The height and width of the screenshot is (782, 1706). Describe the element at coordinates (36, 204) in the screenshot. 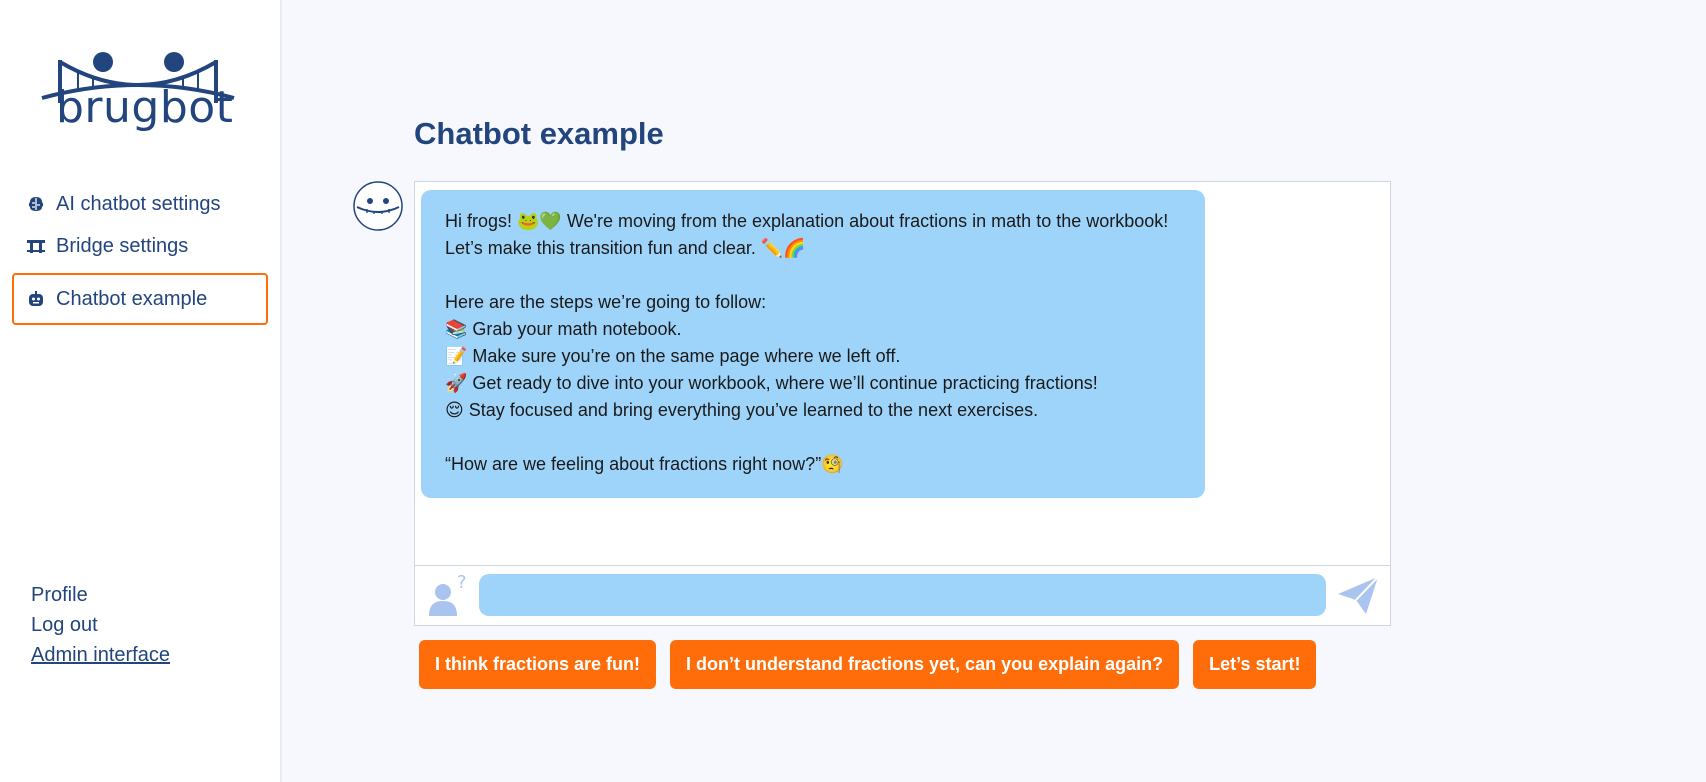

I see `brain-icon` at that location.